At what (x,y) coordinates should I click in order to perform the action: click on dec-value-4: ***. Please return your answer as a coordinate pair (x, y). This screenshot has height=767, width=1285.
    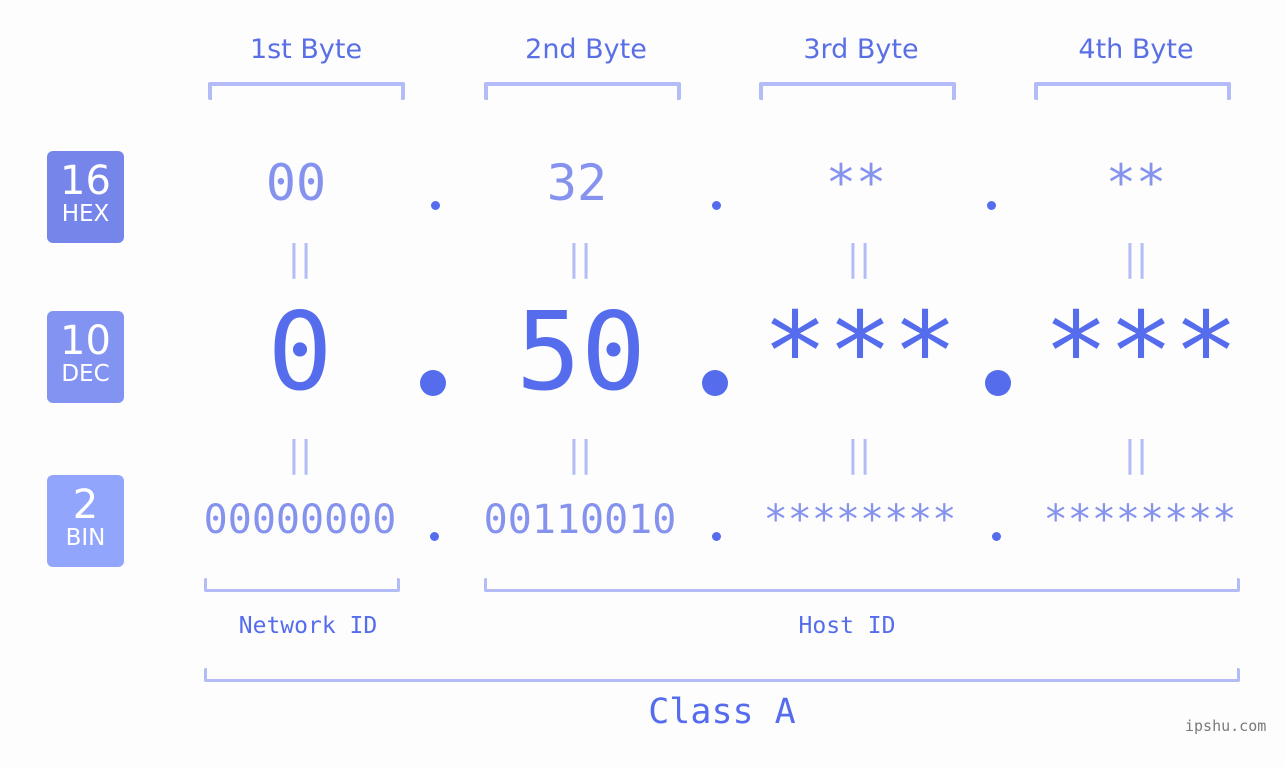
    Looking at the image, I should click on (1141, 352).